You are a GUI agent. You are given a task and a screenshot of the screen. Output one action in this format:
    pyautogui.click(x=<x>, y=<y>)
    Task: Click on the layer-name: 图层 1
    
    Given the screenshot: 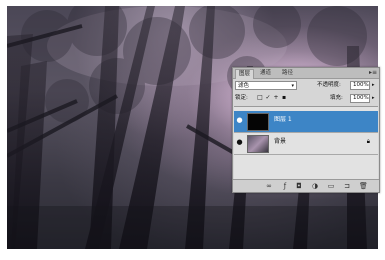 What is the action you would take?
    pyautogui.click(x=283, y=119)
    